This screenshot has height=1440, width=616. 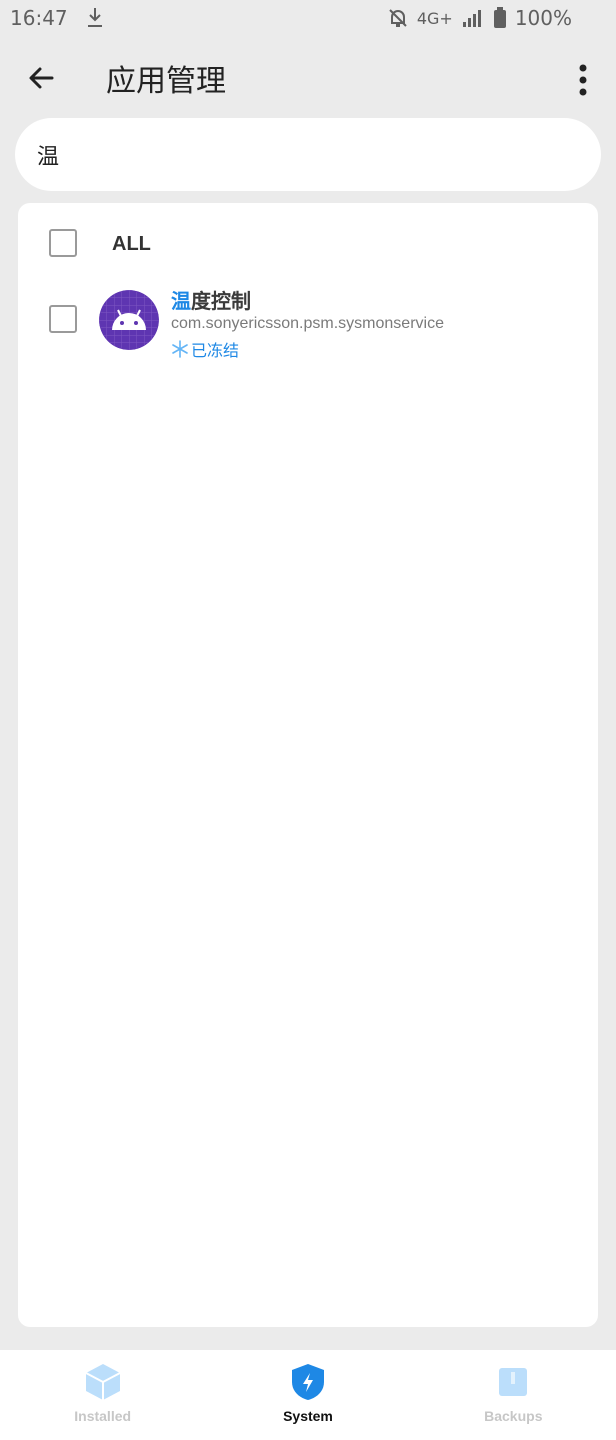 I want to click on mute-notification-icon, so click(x=398, y=18).